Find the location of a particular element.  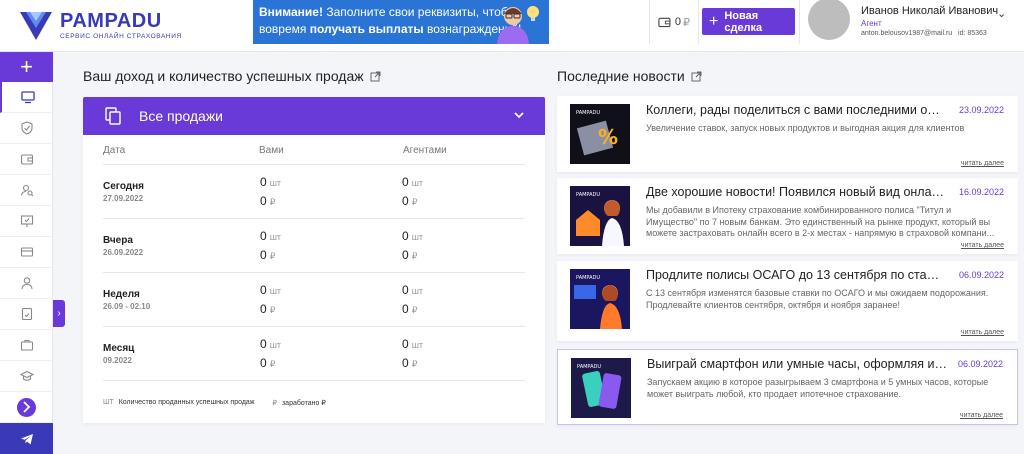

arrow-right-icon is located at coordinates (26, 407).